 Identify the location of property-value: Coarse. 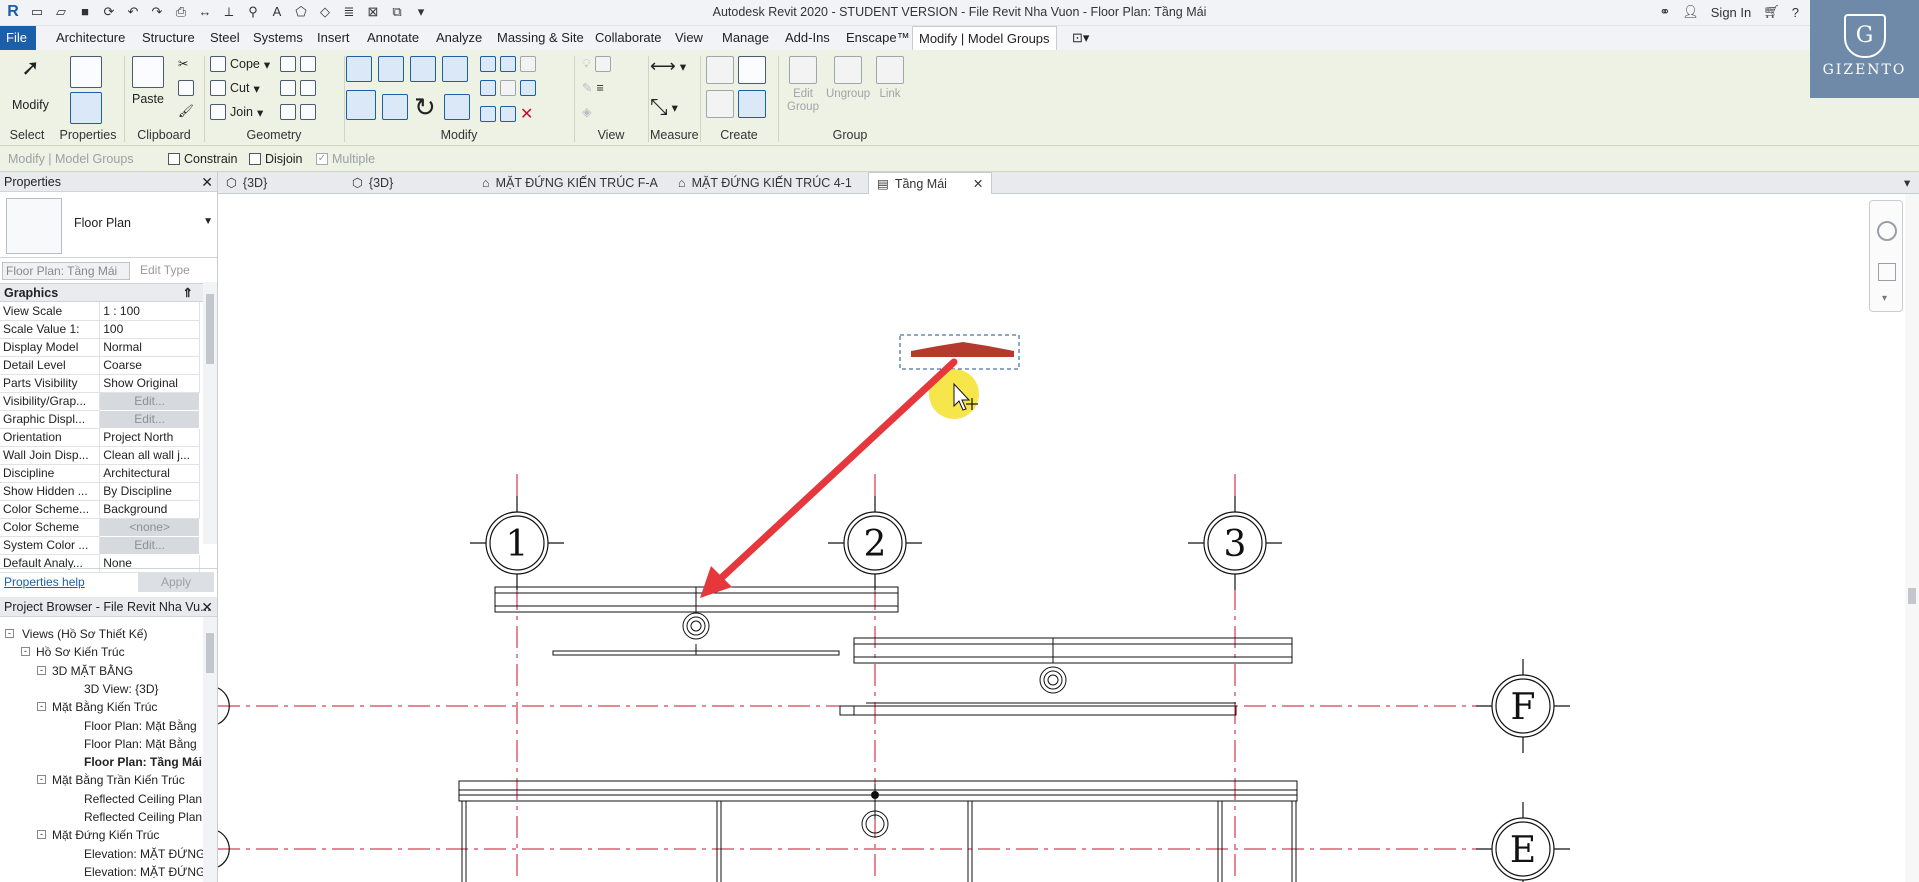
(149, 365).